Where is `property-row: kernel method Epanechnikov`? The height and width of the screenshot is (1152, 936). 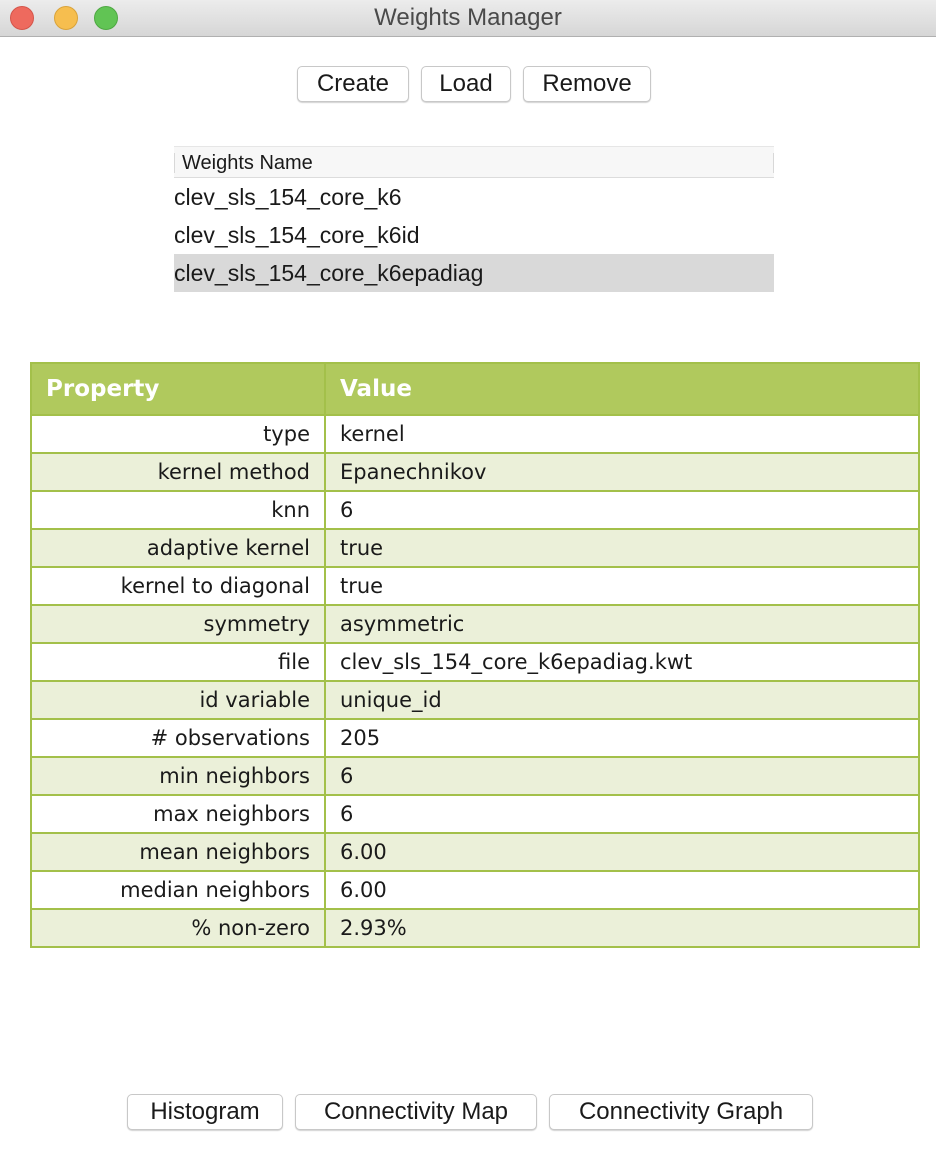 property-row: kernel method Epanechnikov is located at coordinates (475, 472).